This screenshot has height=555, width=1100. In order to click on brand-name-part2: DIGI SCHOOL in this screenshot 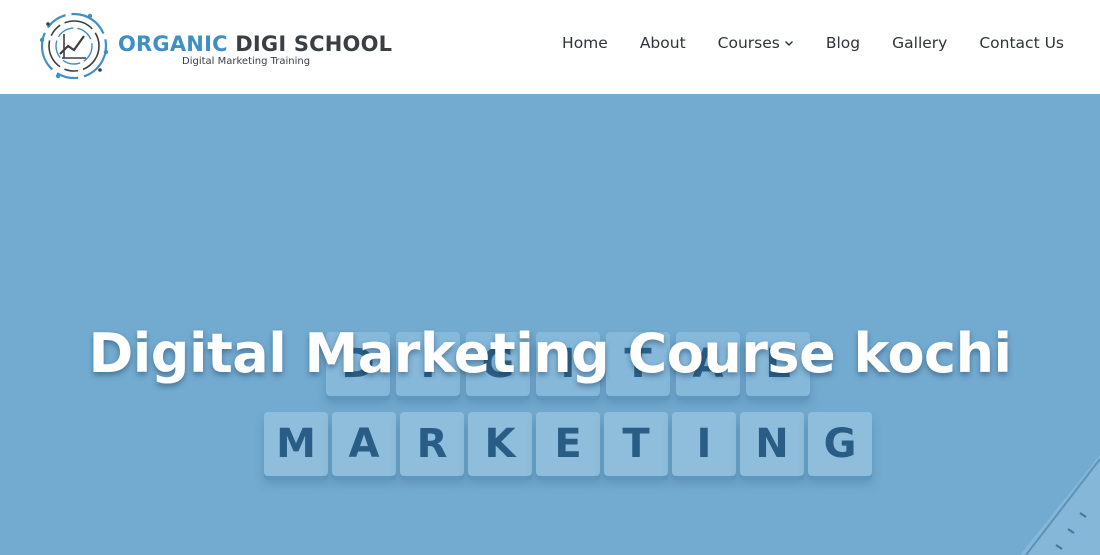, I will do `click(314, 44)`.